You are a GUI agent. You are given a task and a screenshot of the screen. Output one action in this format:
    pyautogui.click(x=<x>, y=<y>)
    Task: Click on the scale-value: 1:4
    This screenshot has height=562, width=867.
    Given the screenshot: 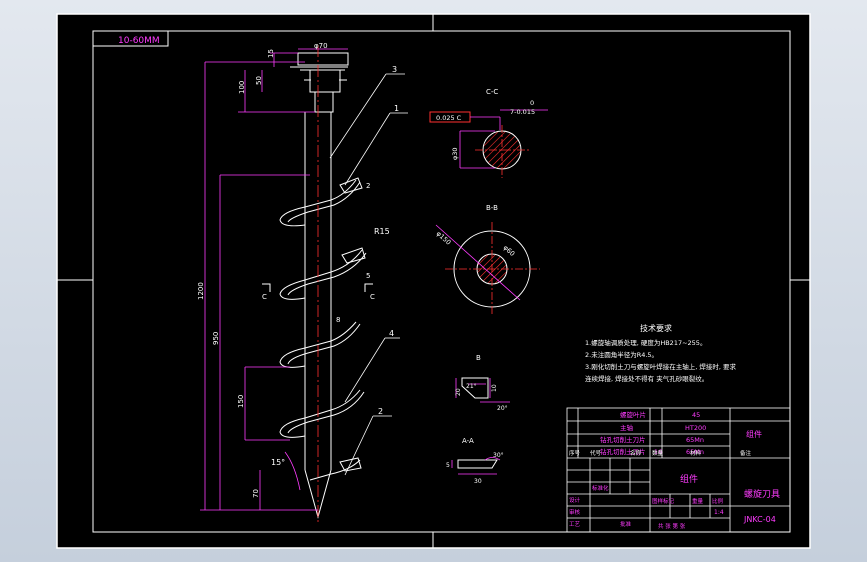 What is the action you would take?
    pyautogui.click(x=719, y=512)
    